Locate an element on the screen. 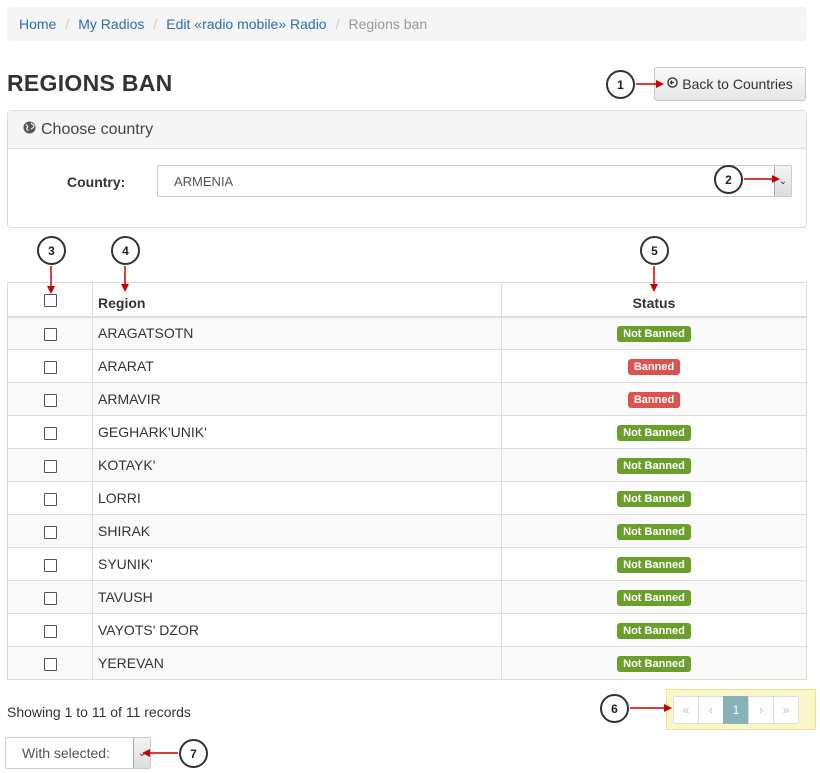 This screenshot has height=773, width=820. breadcrumb-edit-radio: Edit «radio mobile» Radio is located at coordinates (246, 24).